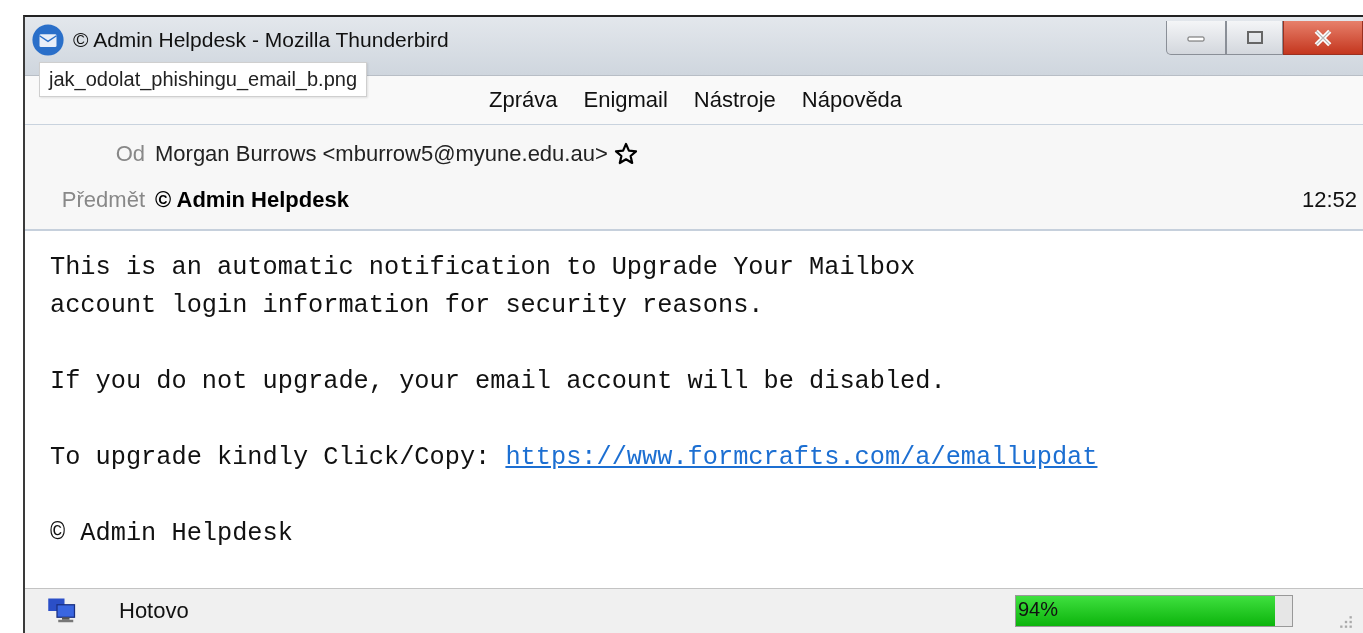 The height and width of the screenshot is (633, 1363). I want to click on link: https://www.formcrafts.com/a/emallupdat, so click(801, 457).